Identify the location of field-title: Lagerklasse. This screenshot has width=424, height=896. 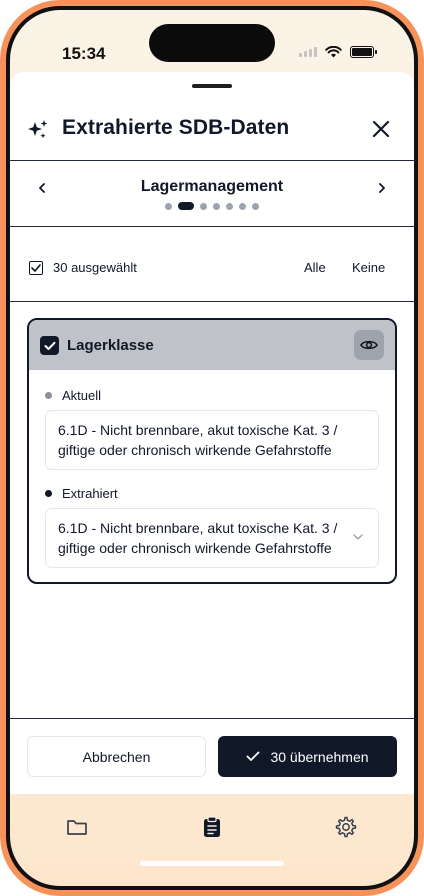
(110, 345).